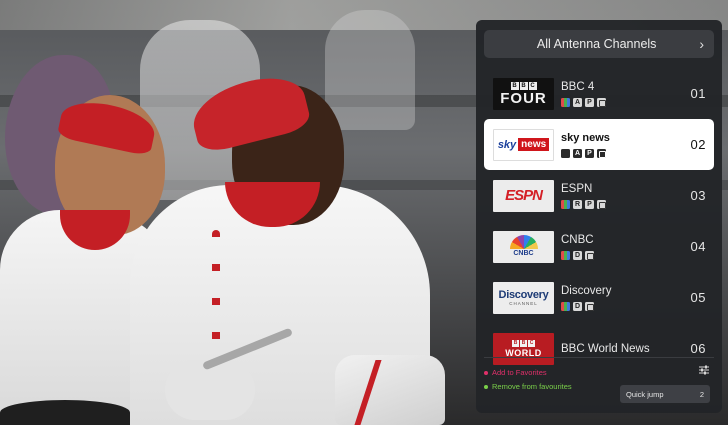 Image resolution: width=728 pixels, height=425 pixels. What do you see at coordinates (586, 291) in the screenshot?
I see `channel-name: Discovery` at bounding box center [586, 291].